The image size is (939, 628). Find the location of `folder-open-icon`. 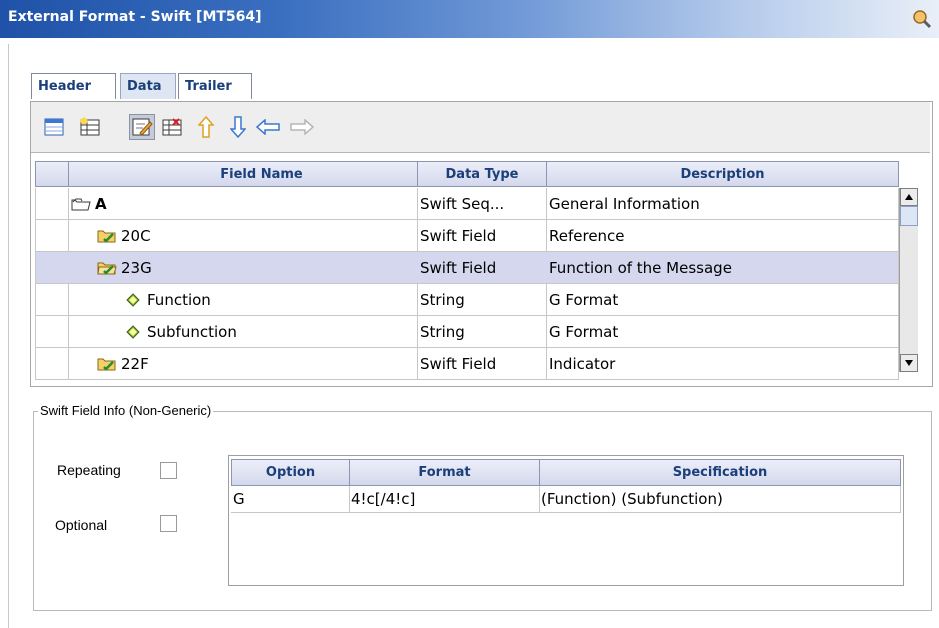

folder-open-icon is located at coordinates (81, 204).